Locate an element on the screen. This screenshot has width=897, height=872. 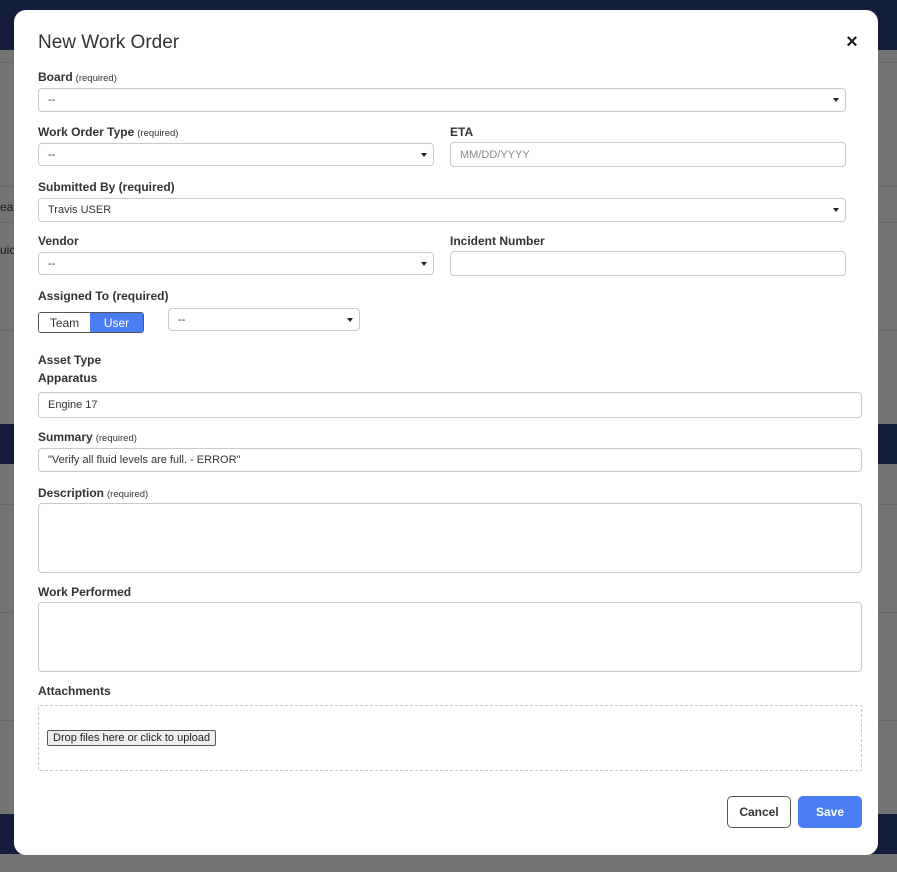
vendor-value: -- is located at coordinates (52, 263).